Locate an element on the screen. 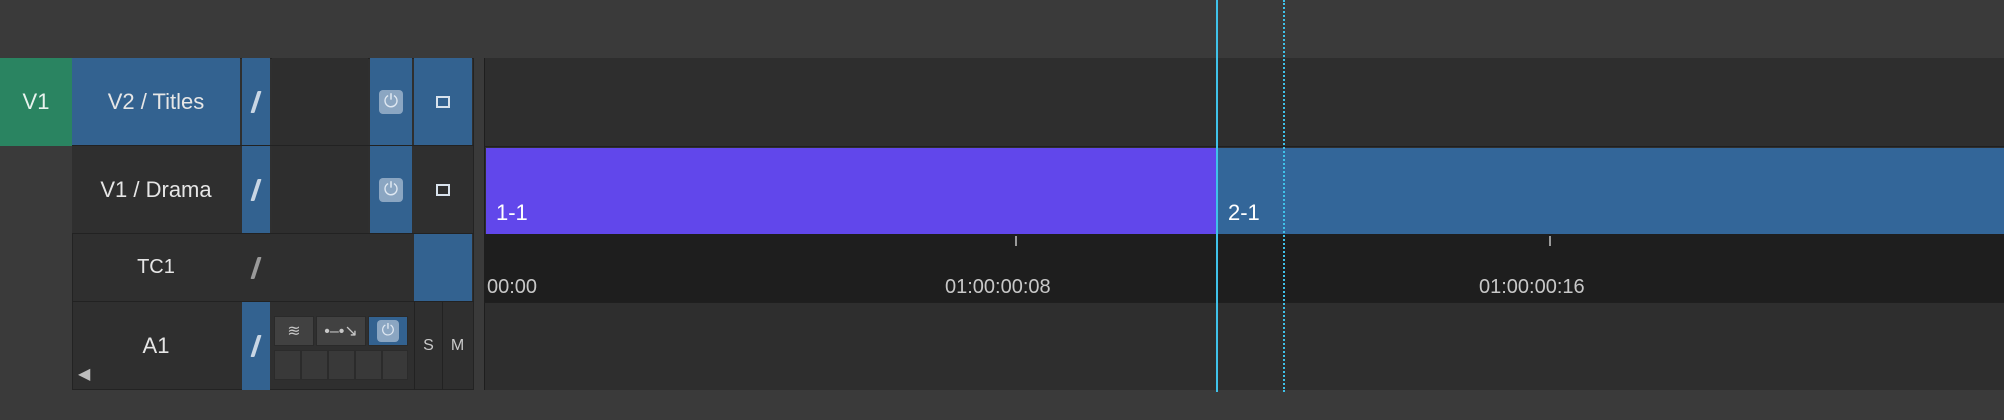 The image size is (2004, 420). track-name-a1: A1 is located at coordinates (156, 346).